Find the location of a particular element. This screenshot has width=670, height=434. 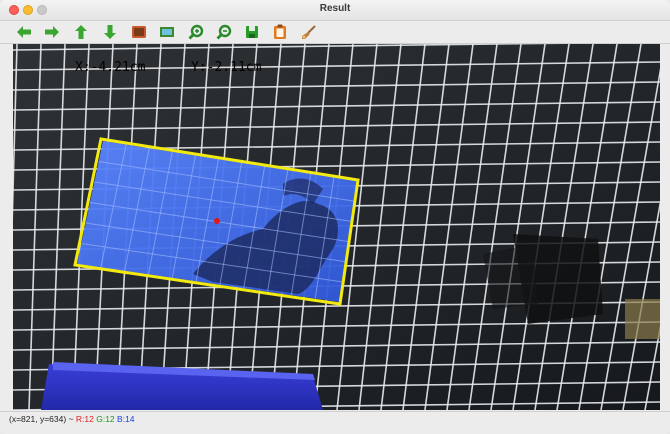

arrow-right-icon is located at coordinates (52, 32).